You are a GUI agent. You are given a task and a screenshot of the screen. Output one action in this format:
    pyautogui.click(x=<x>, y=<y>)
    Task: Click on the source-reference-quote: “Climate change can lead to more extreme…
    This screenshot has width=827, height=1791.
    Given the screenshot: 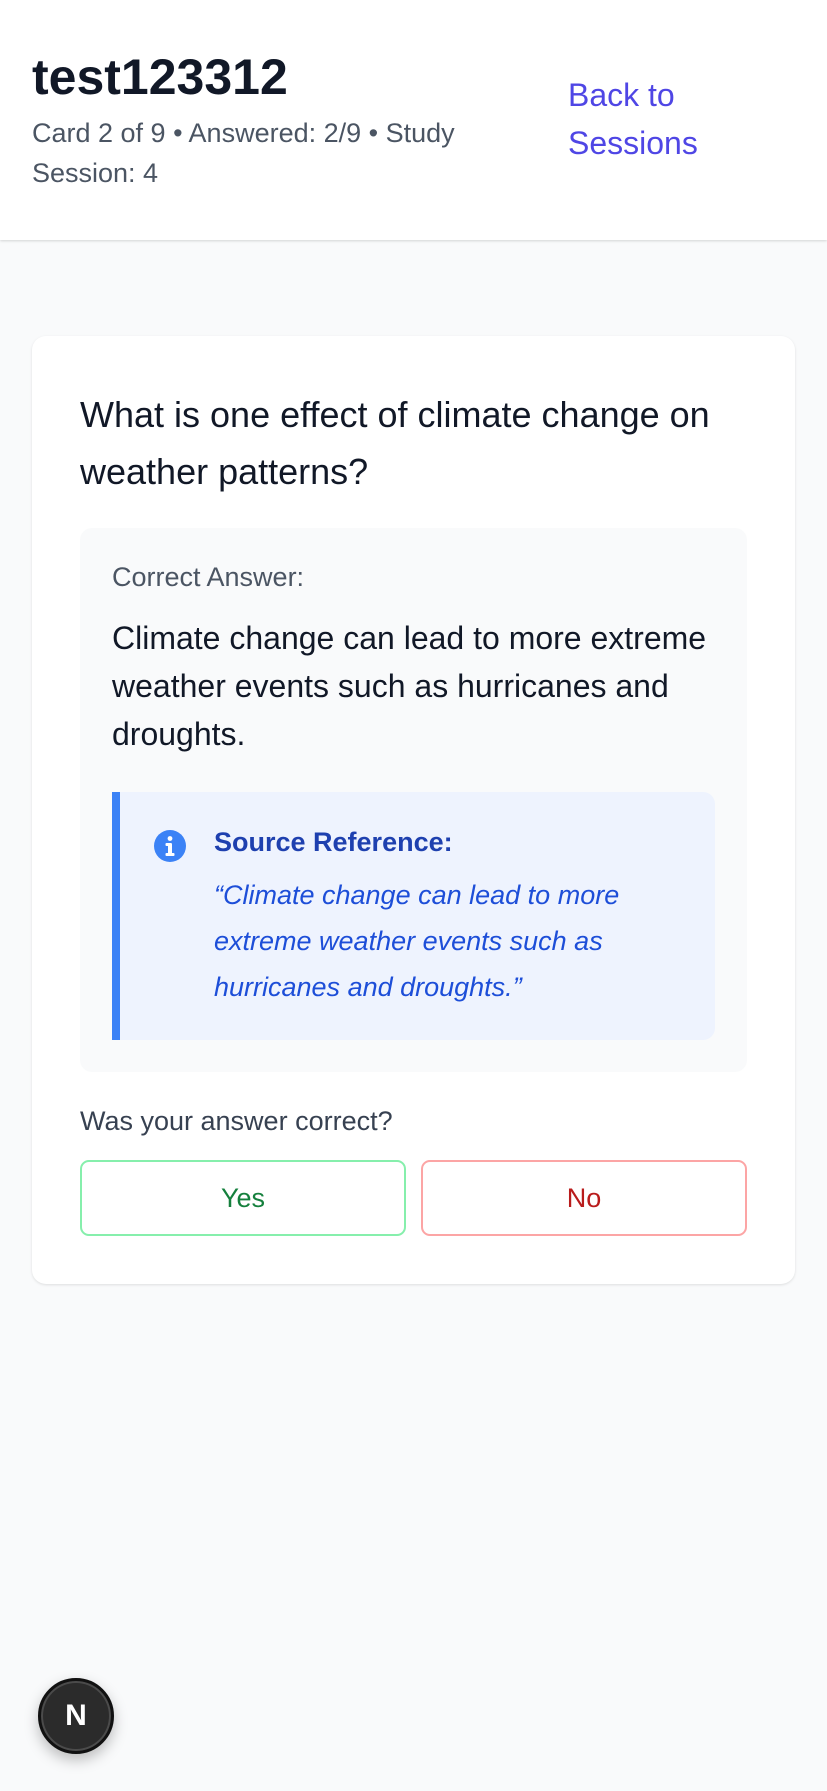 What is the action you would take?
    pyautogui.click(x=417, y=941)
    